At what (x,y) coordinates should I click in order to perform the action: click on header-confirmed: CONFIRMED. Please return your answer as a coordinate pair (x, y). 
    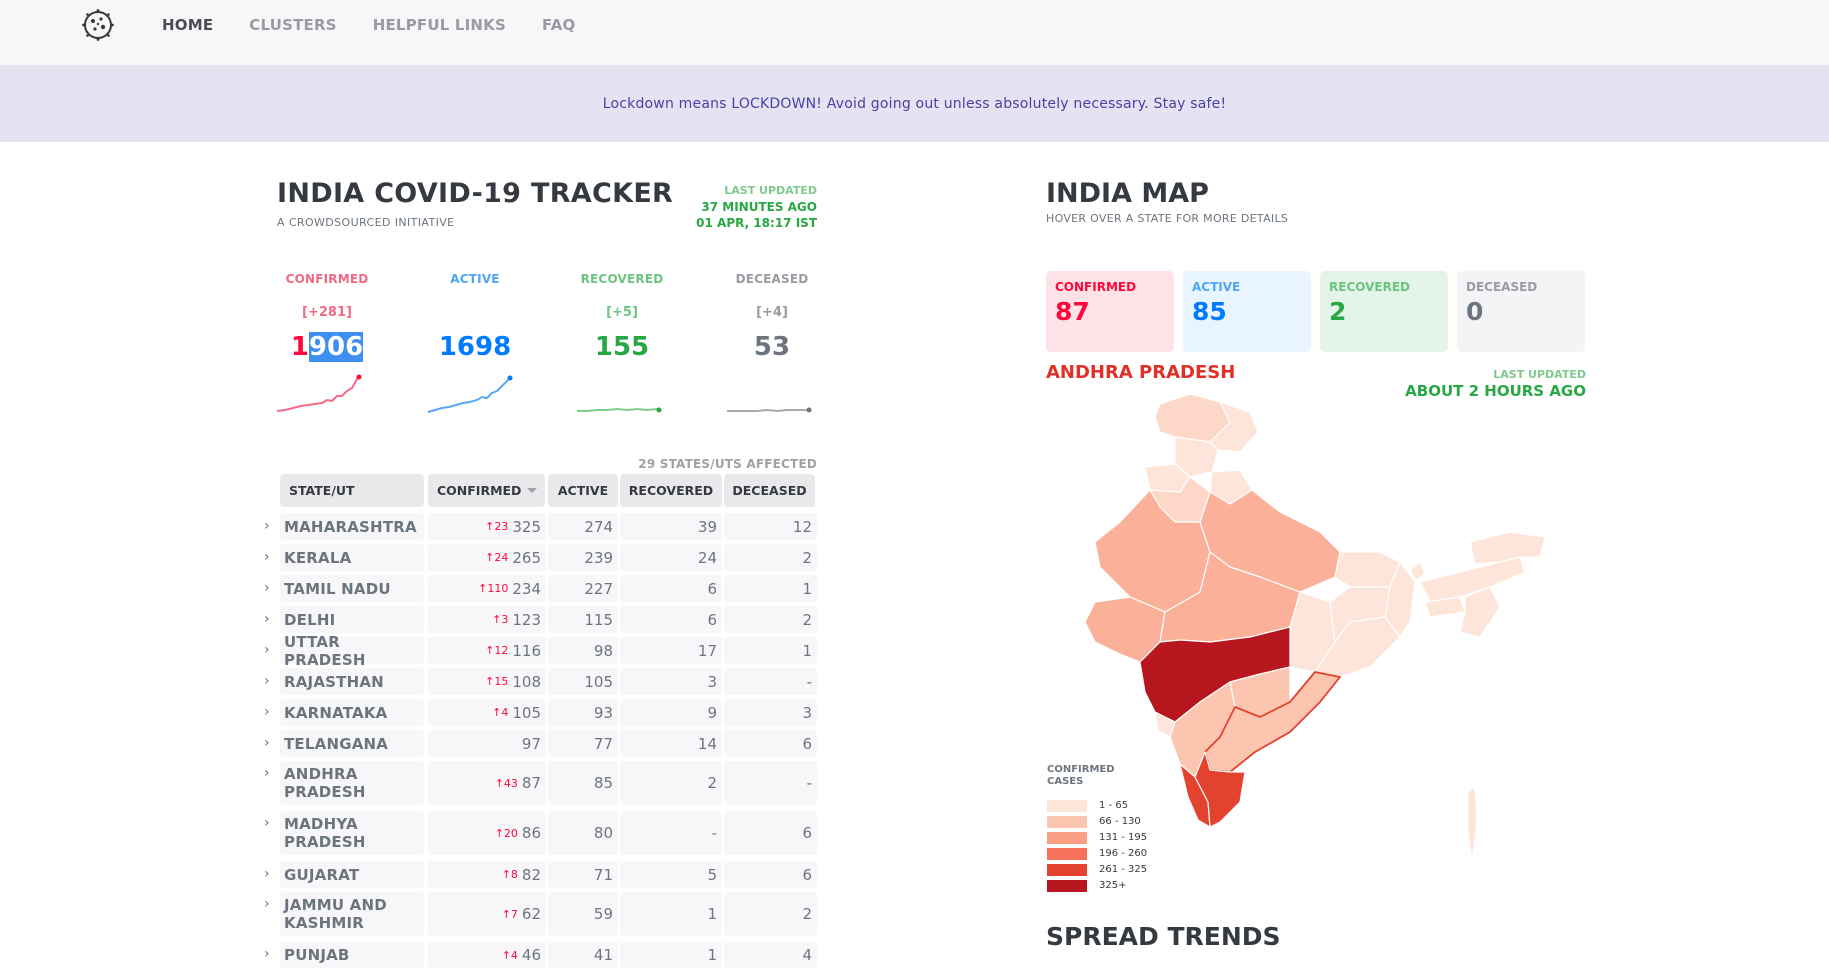
    Looking at the image, I should click on (486, 490).